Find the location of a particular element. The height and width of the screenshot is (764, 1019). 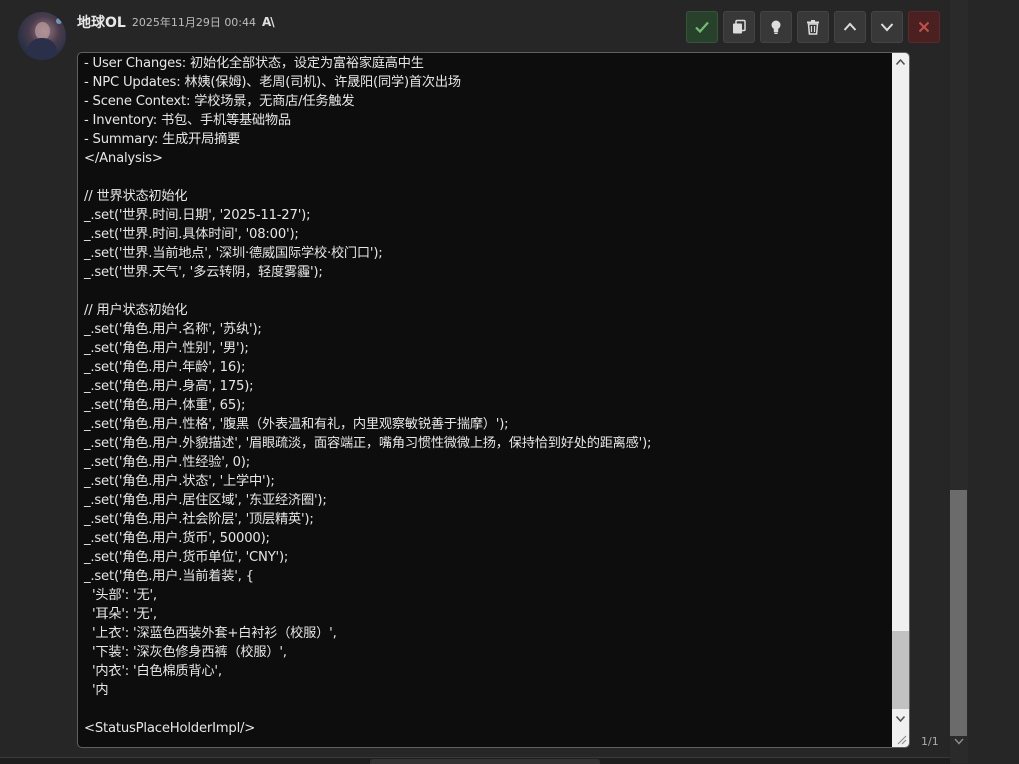

trash-icon is located at coordinates (813, 27).